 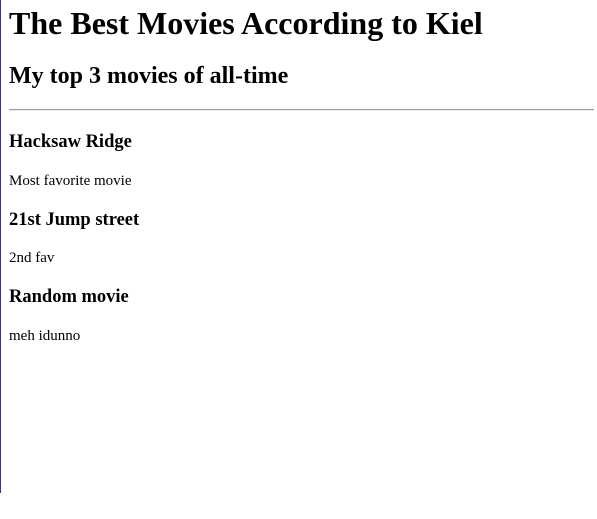 What do you see at coordinates (70, 142) in the screenshot?
I see `movie-title: Hacksaw Ridge` at bounding box center [70, 142].